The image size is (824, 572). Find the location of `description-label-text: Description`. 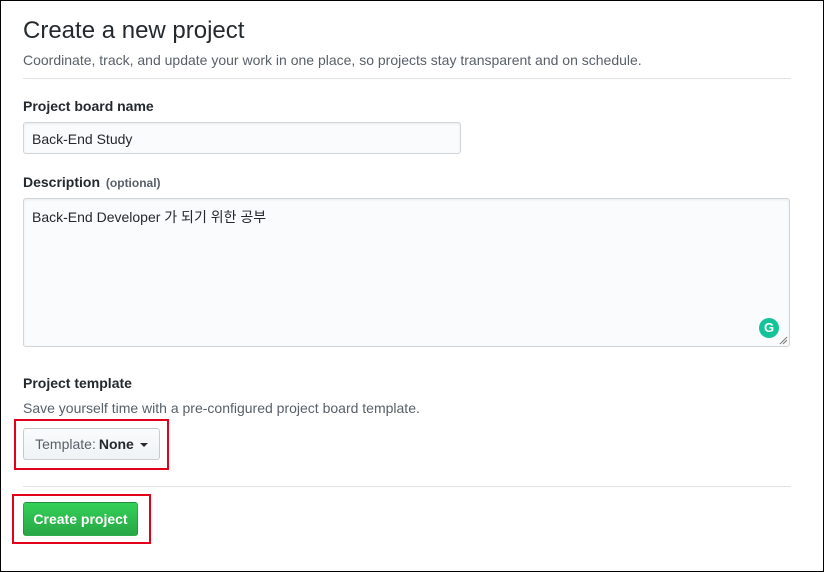

description-label-text: Description is located at coordinates (62, 182).